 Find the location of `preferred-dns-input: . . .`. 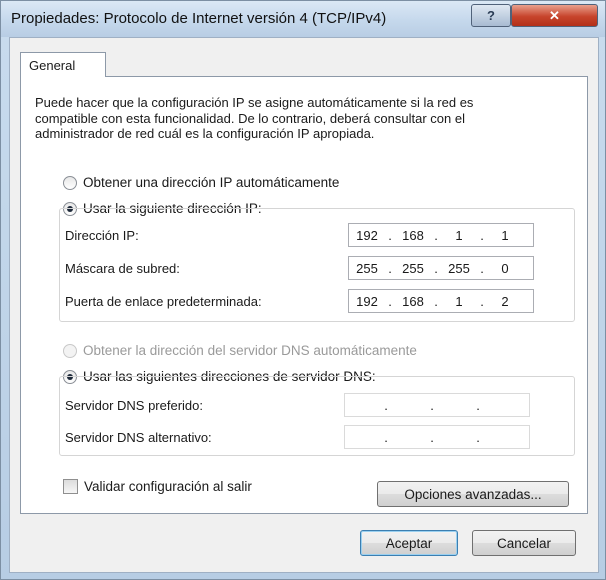

preferred-dns-input: . . . is located at coordinates (437, 405).